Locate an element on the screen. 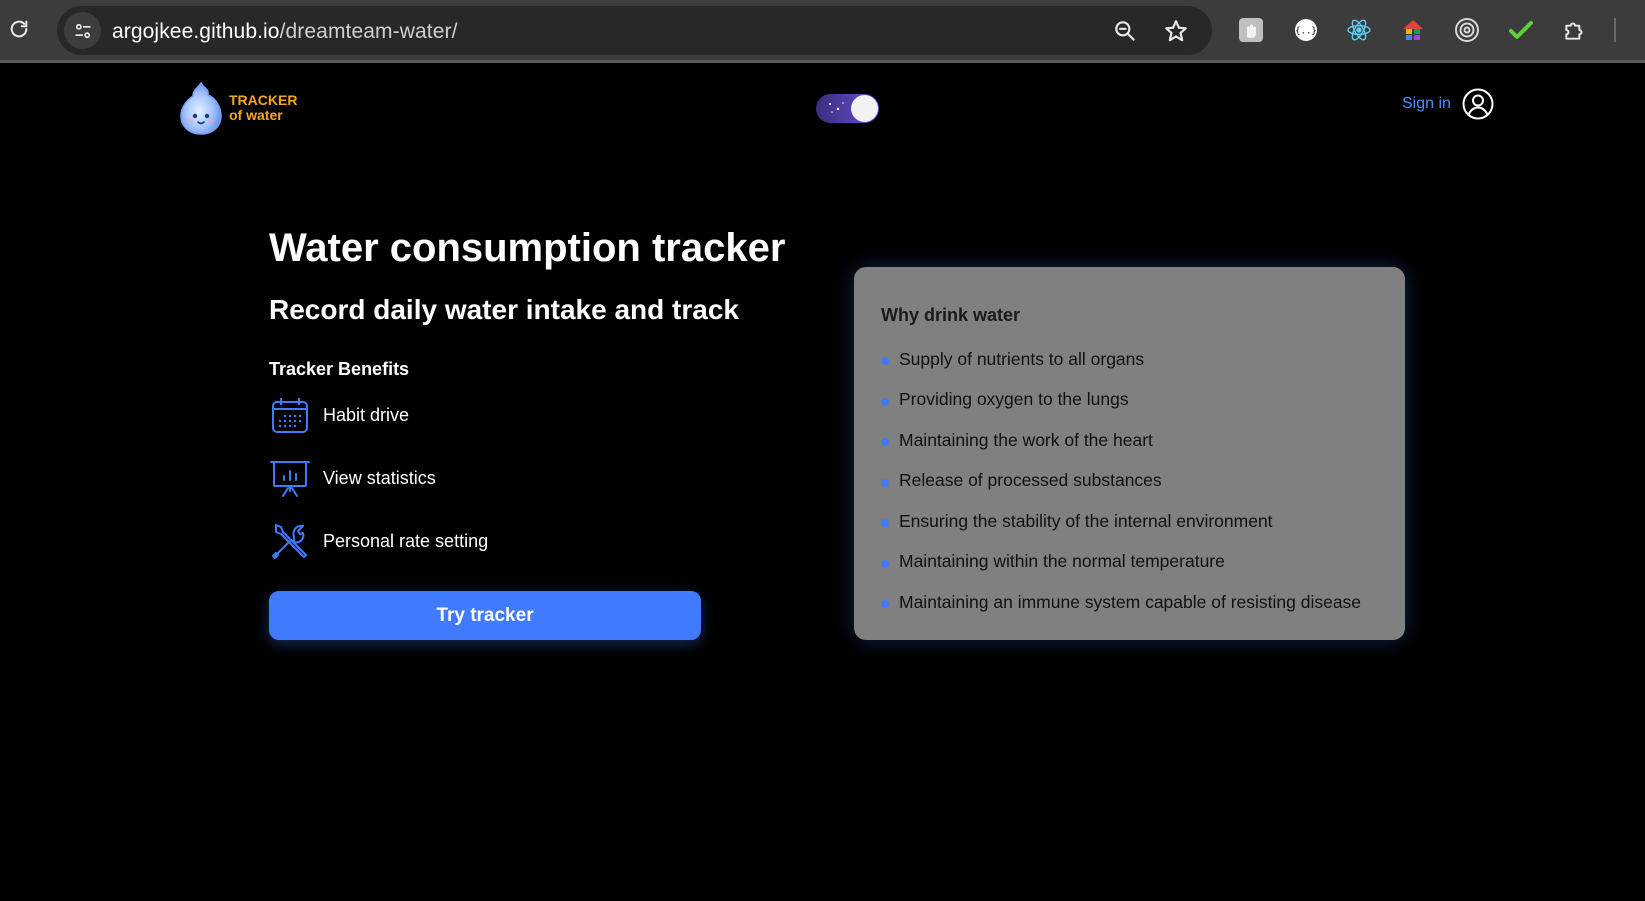 The width and height of the screenshot is (1645, 901). list-item: Providing oxygen to the lungs is located at coordinates (1121, 400).